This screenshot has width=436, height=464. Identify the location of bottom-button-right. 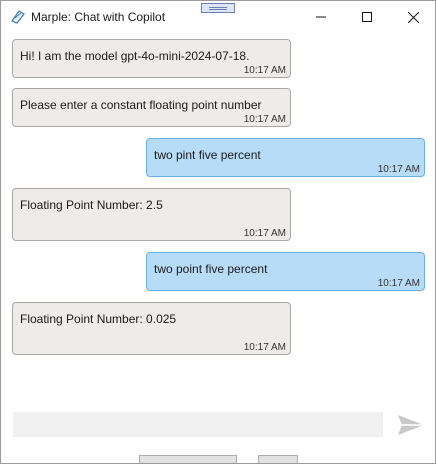
(278, 459).